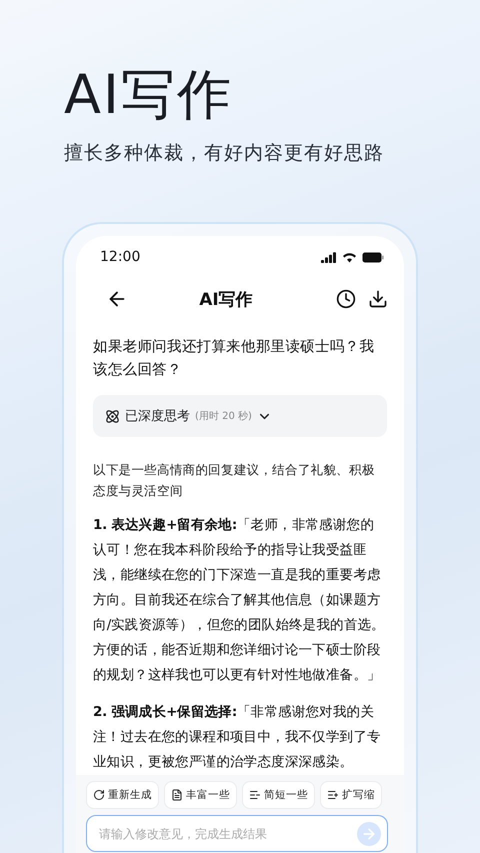  I want to click on signal-icon, so click(329, 257).